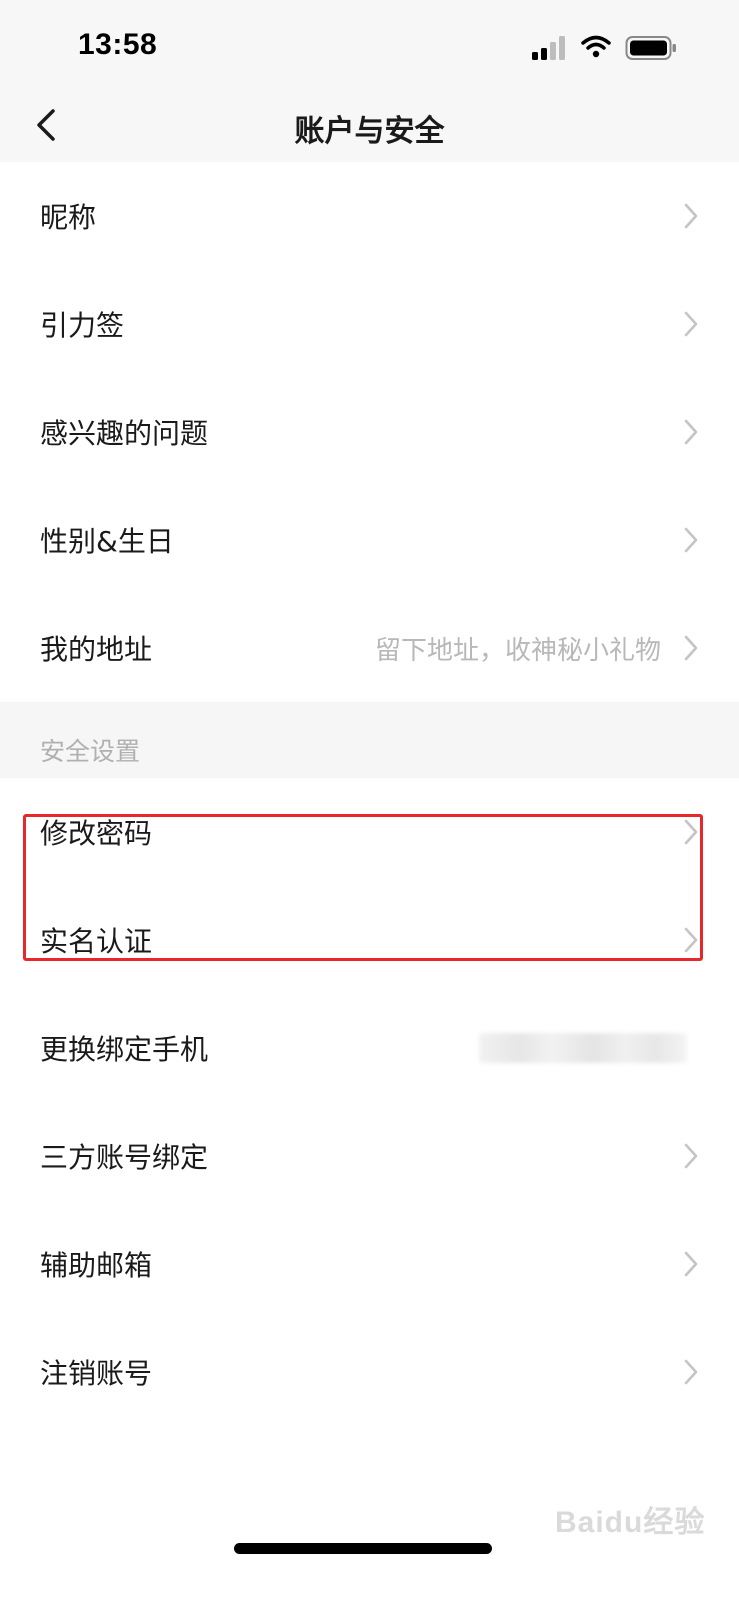  What do you see at coordinates (369, 1264) in the screenshot?
I see `backup-email-row: 辅助邮箱` at bounding box center [369, 1264].